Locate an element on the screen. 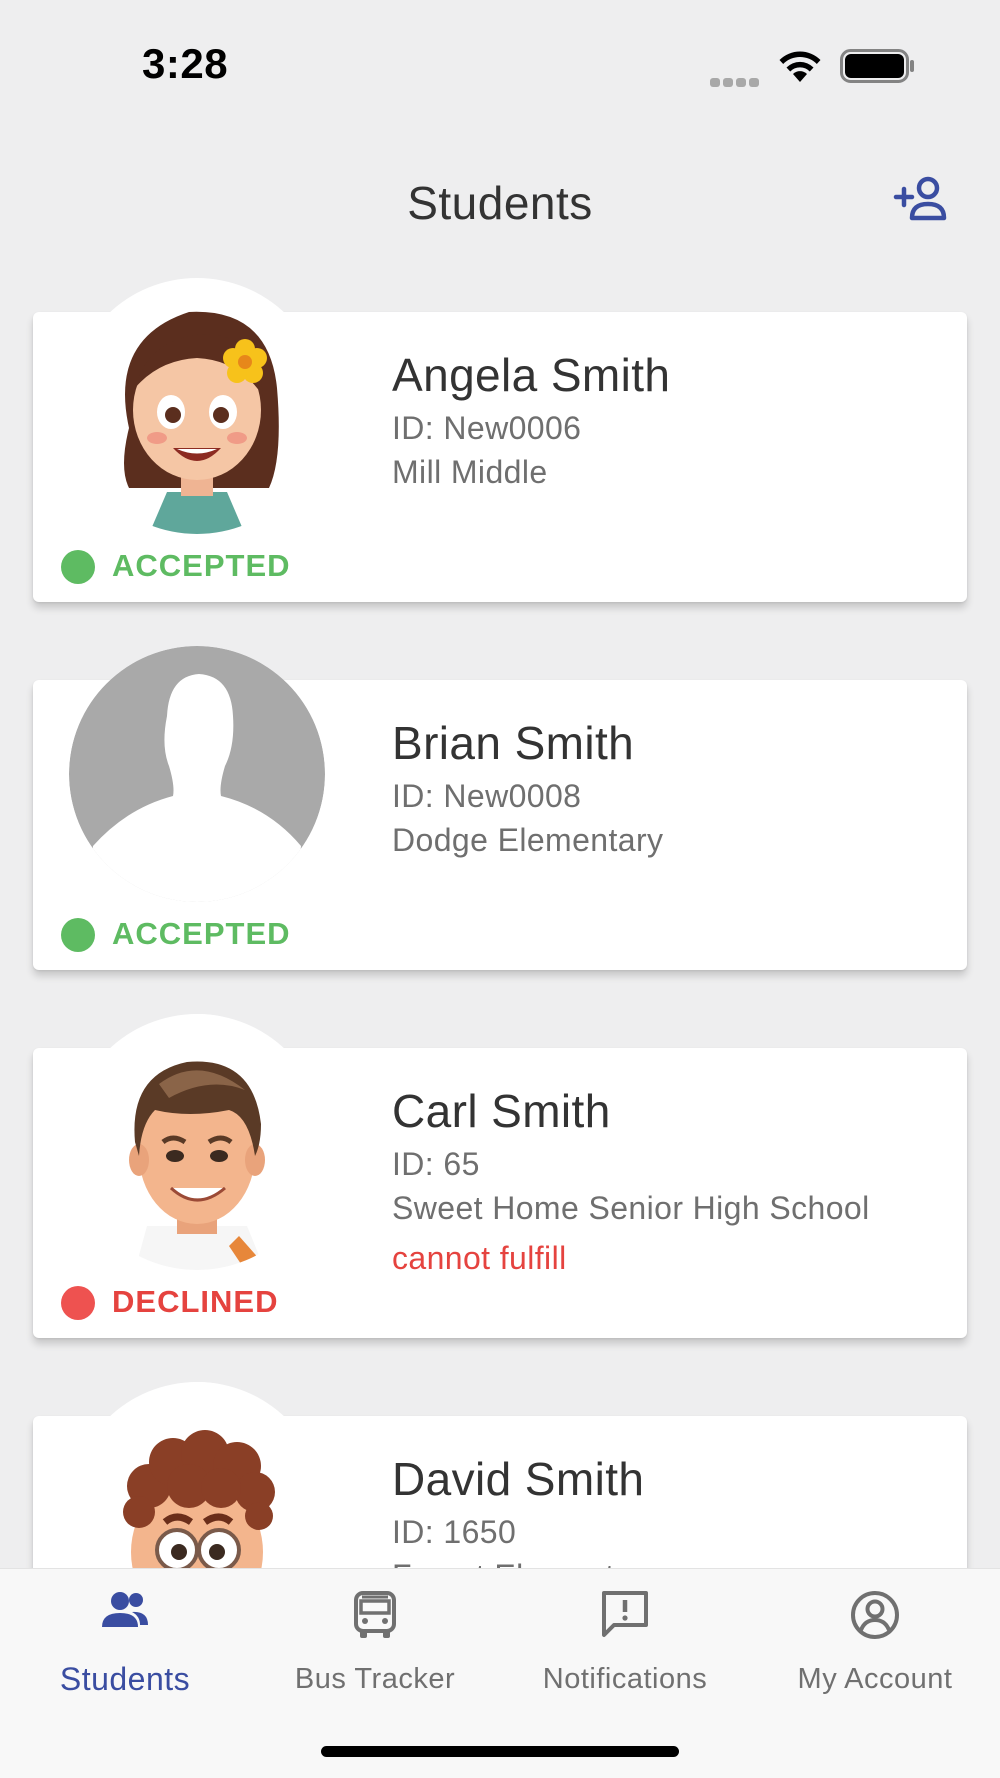 The height and width of the screenshot is (1778, 1000). alert-message-icon is located at coordinates (625, 1614).